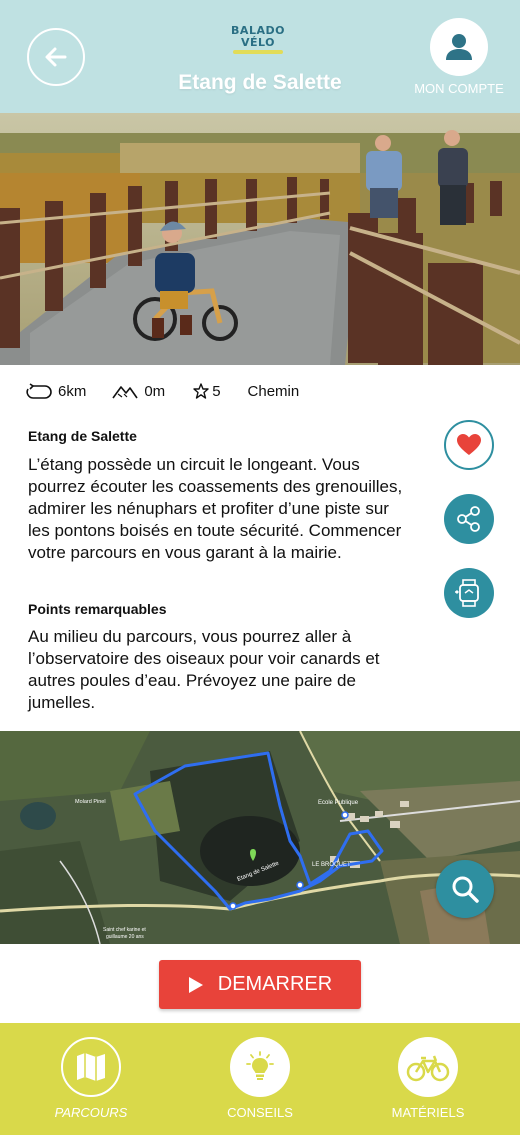 Image resolution: width=520 pixels, height=1135 pixels. I want to click on favorite-button, so click(469, 445).